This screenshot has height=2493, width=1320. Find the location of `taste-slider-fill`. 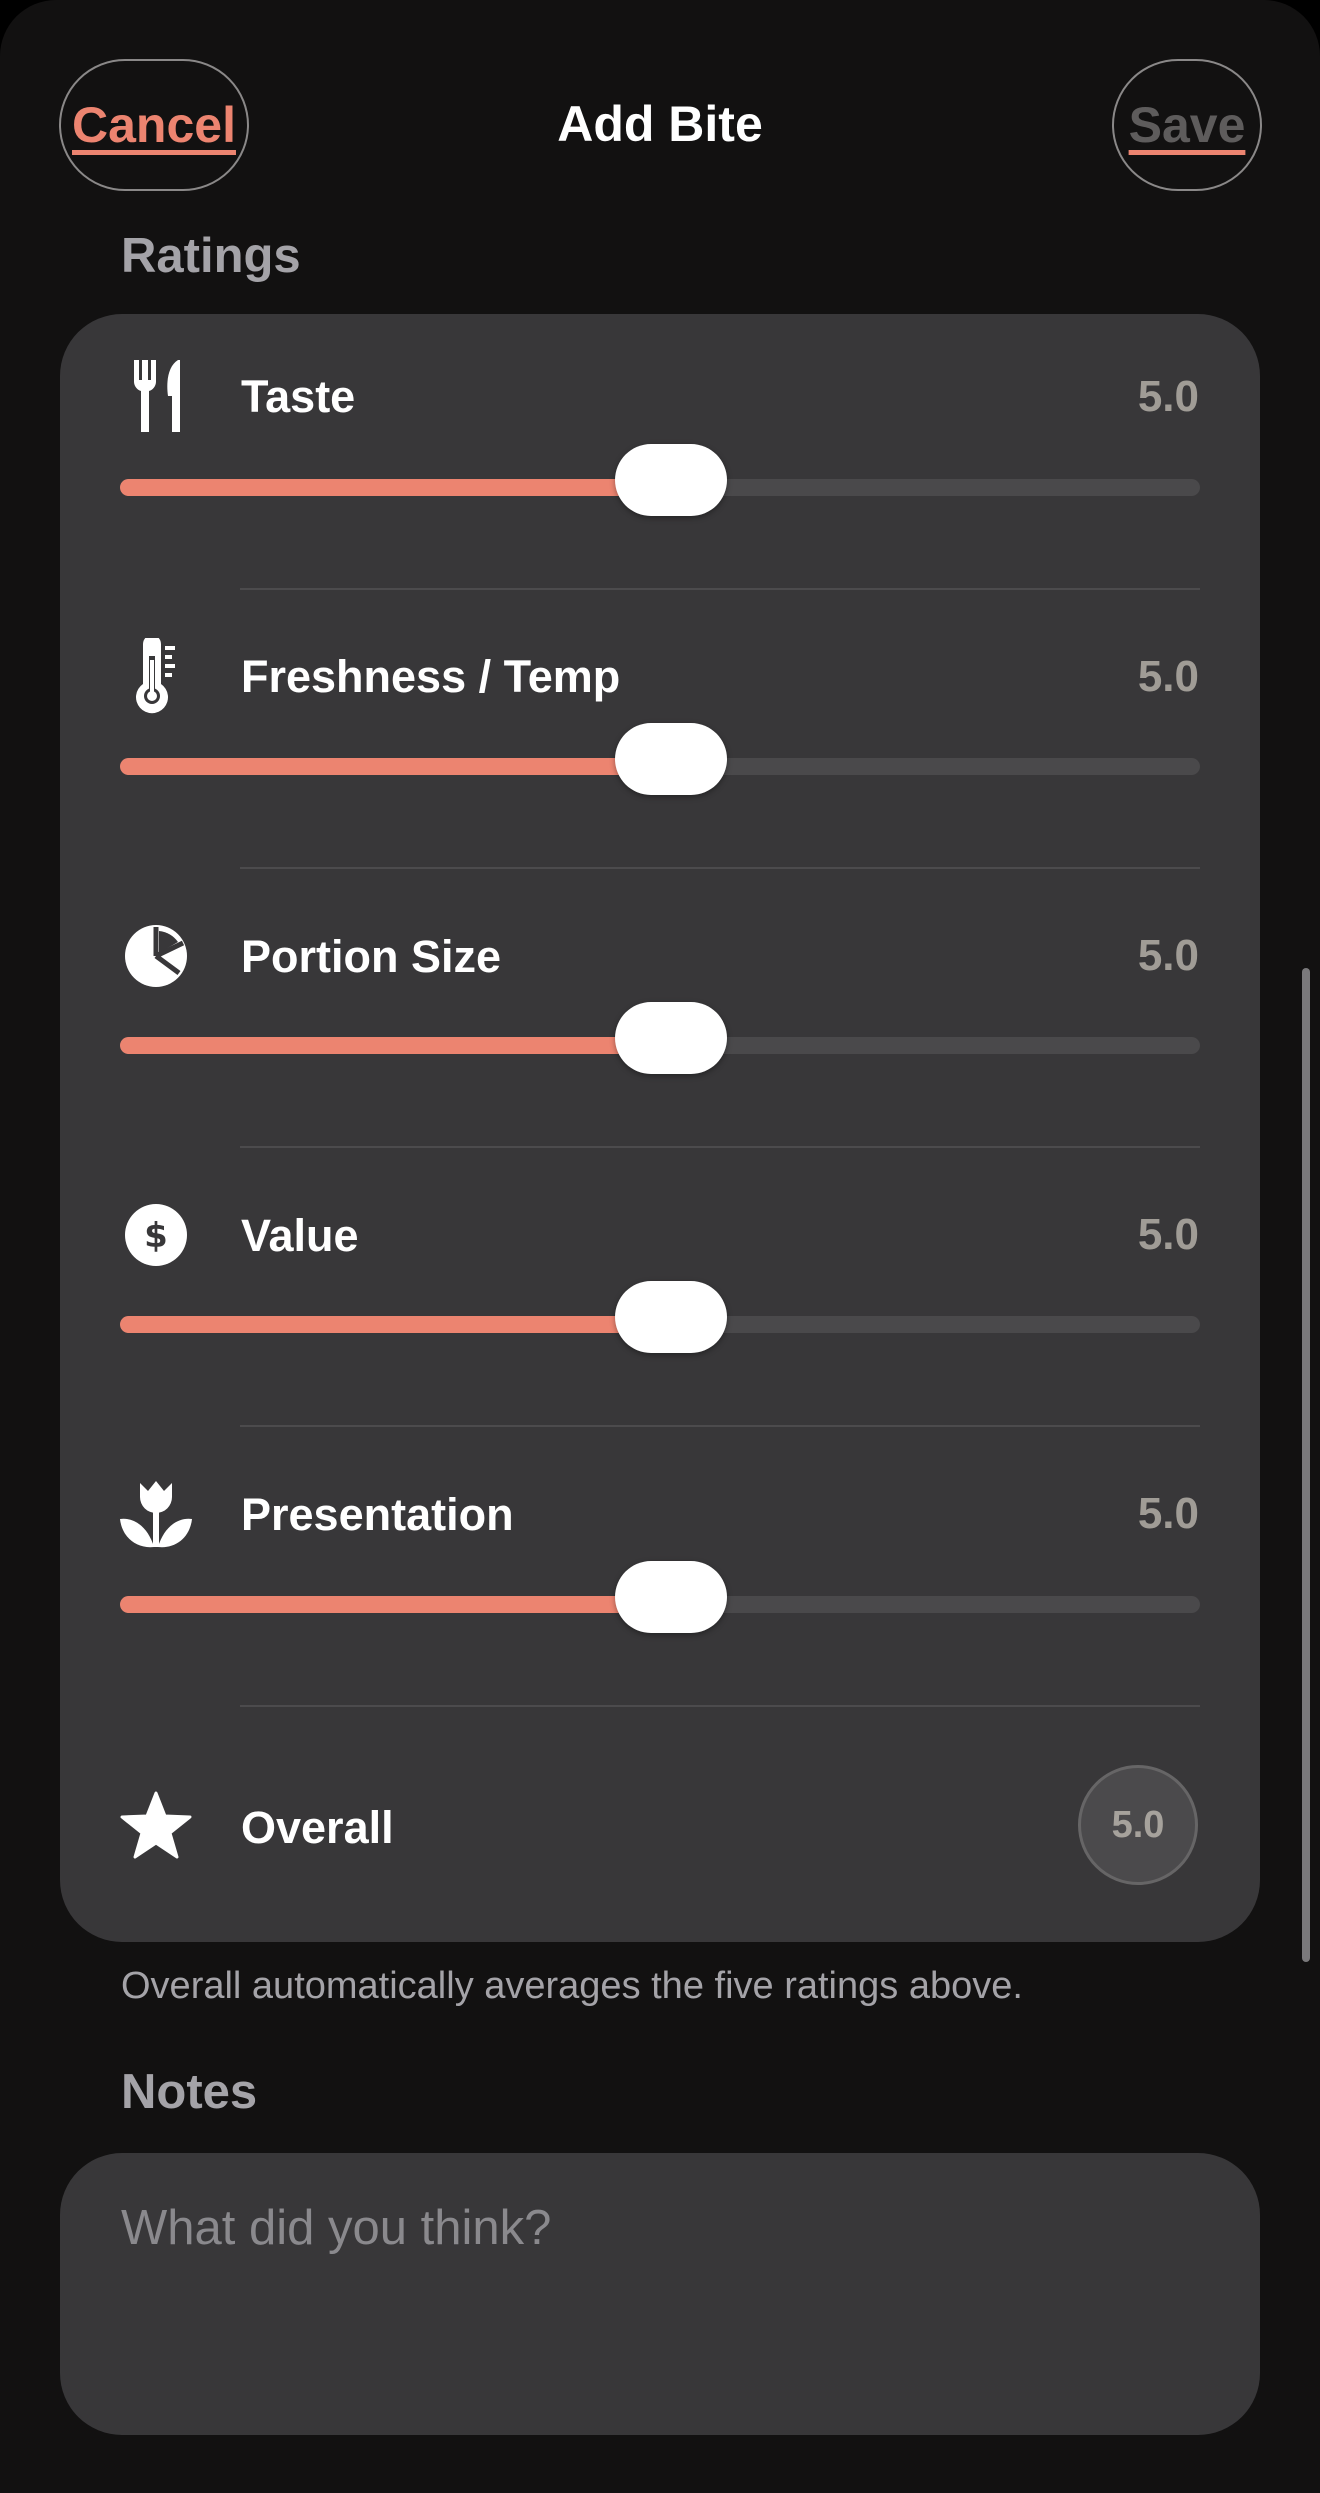

taste-slider-fill is located at coordinates (395, 487).